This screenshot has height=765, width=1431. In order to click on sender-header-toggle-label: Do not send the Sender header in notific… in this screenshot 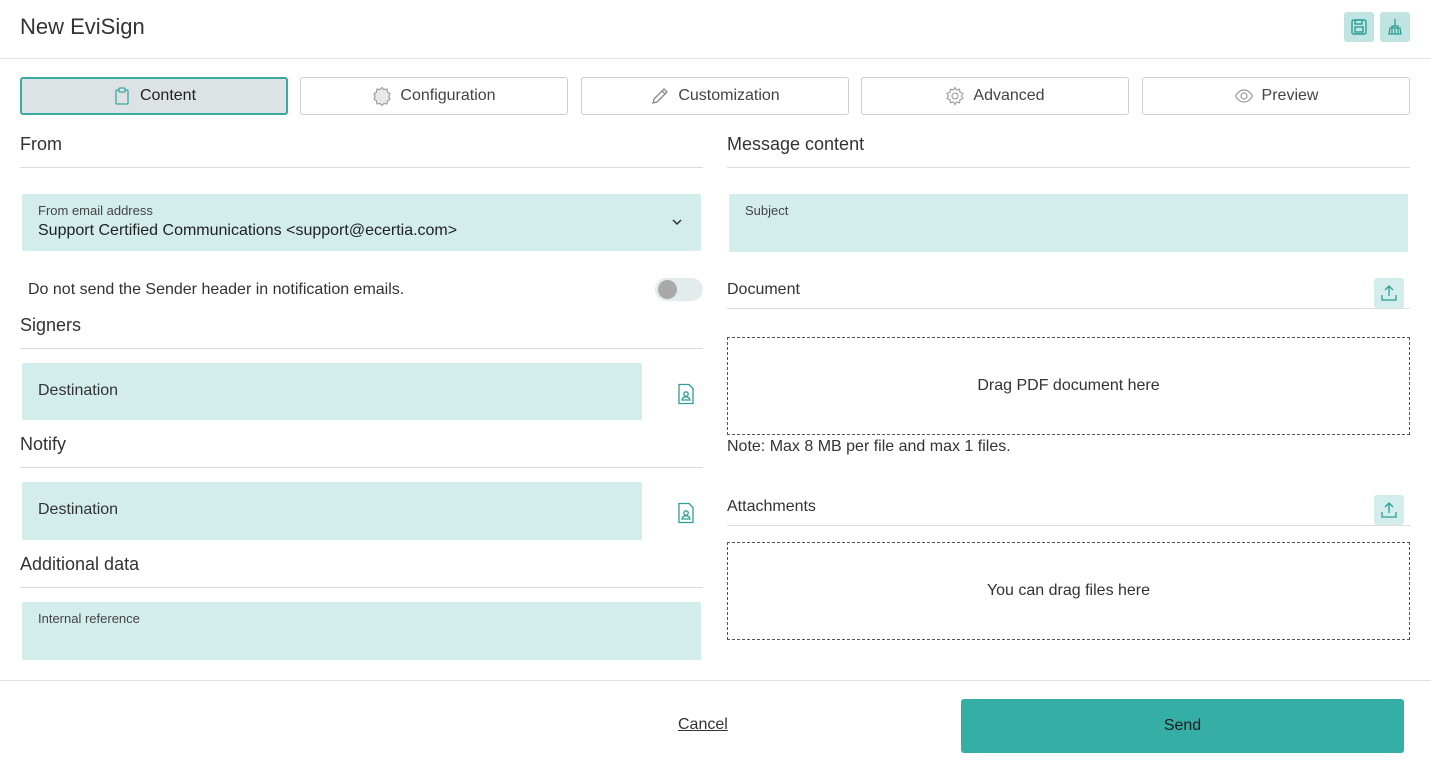, I will do `click(216, 289)`.